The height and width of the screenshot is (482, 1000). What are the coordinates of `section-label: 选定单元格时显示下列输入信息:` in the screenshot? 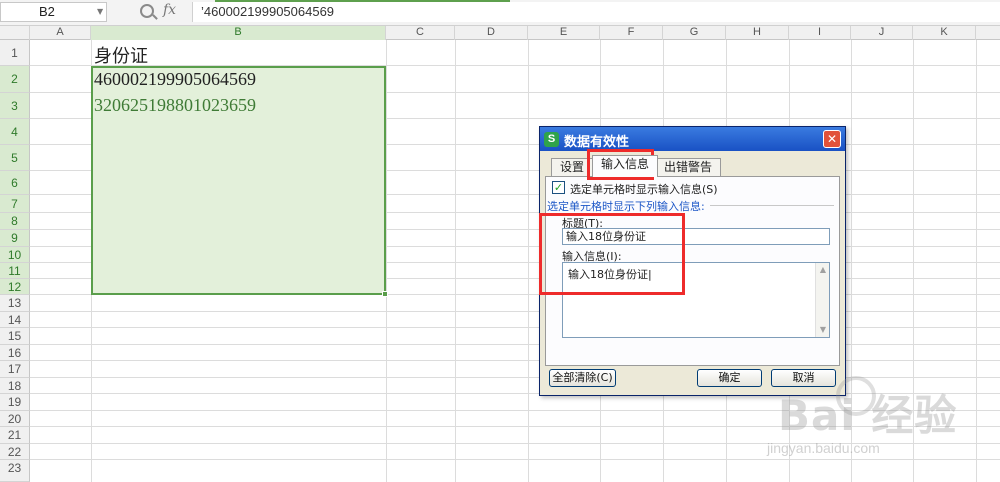 It's located at (626, 206).